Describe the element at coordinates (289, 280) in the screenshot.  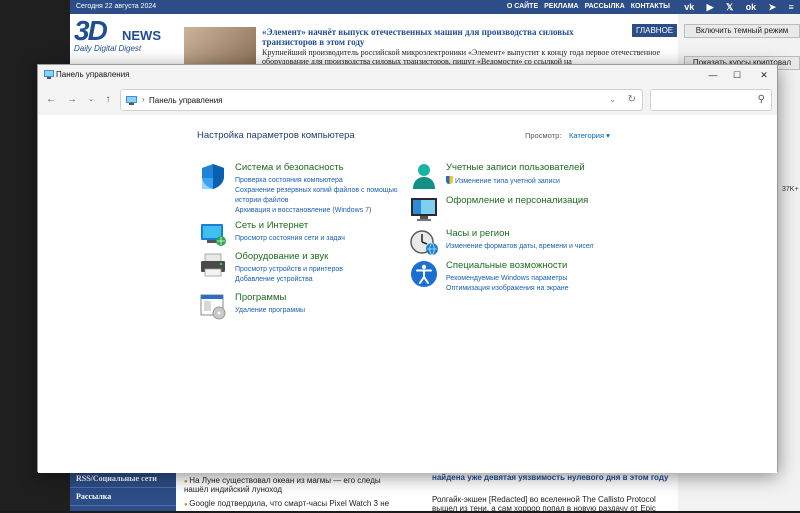
I see `link-add-device: Добавление устройства` at that location.